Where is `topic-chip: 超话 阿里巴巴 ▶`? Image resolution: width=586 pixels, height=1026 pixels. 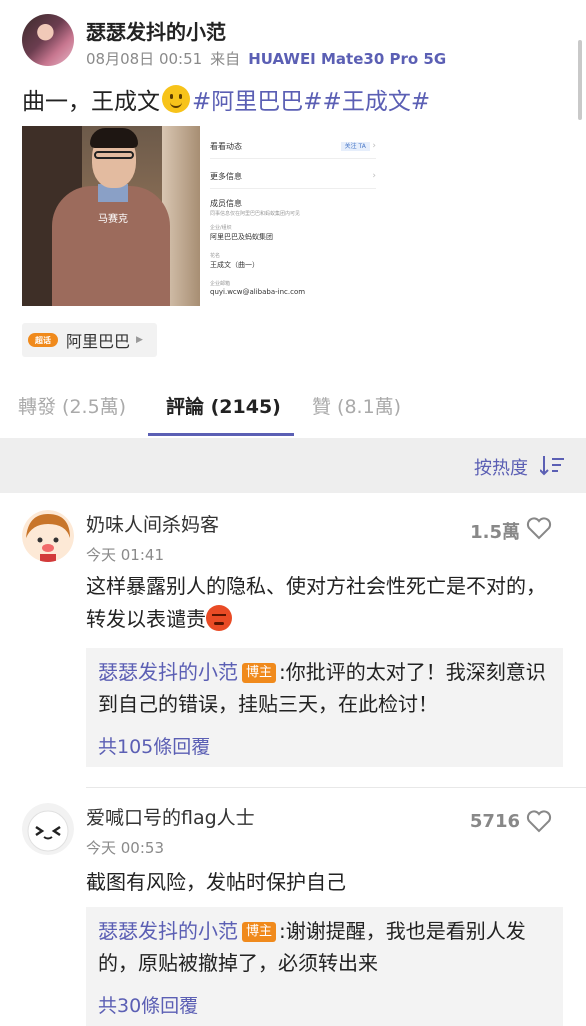 topic-chip: 超话 阿里巴巴 ▶ is located at coordinates (89, 340).